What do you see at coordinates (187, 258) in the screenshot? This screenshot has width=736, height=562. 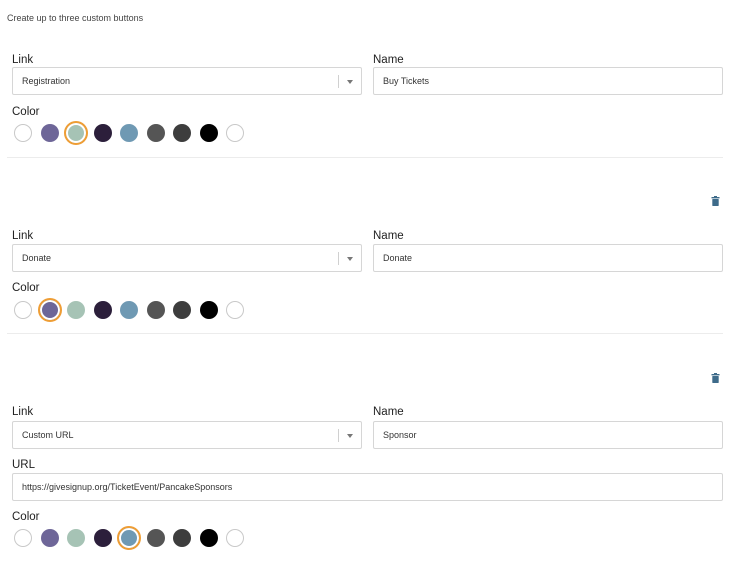 I see `link-select: Donate` at bounding box center [187, 258].